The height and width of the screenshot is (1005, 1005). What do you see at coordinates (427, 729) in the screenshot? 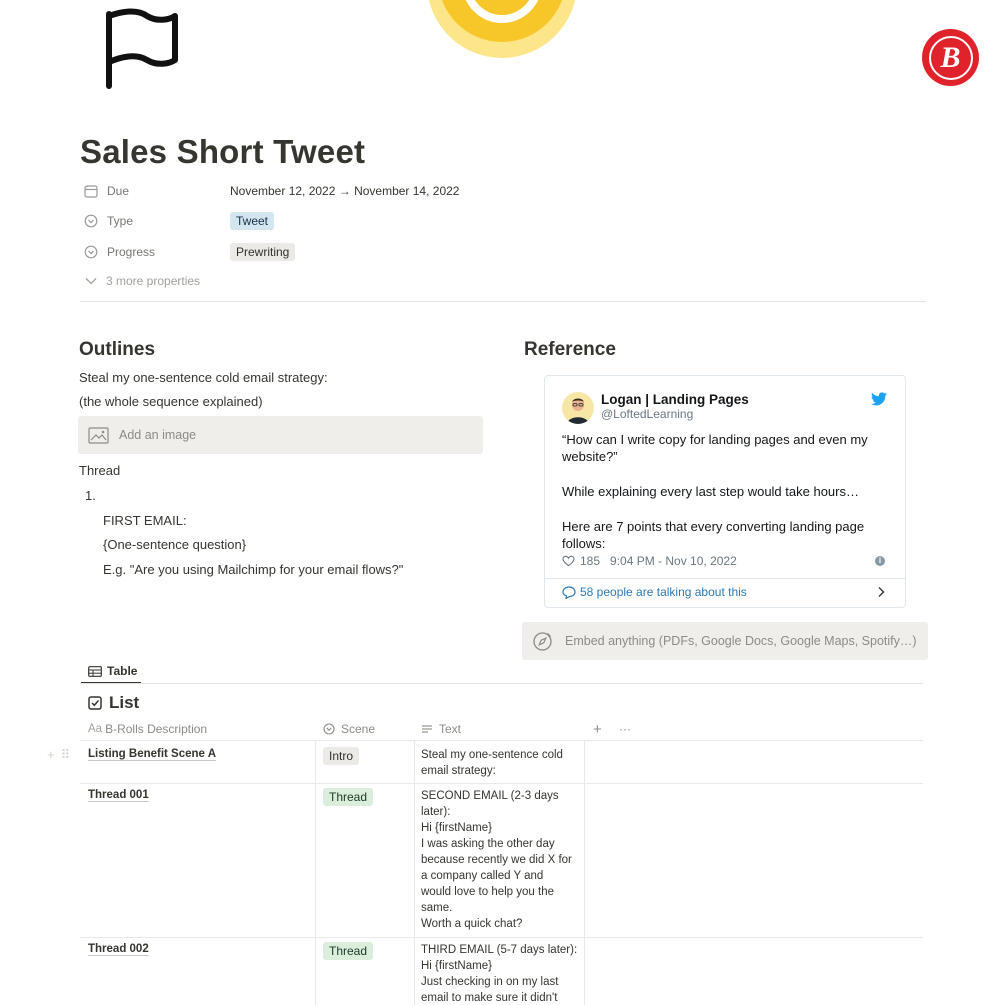
I see `text-lines-icon` at bounding box center [427, 729].